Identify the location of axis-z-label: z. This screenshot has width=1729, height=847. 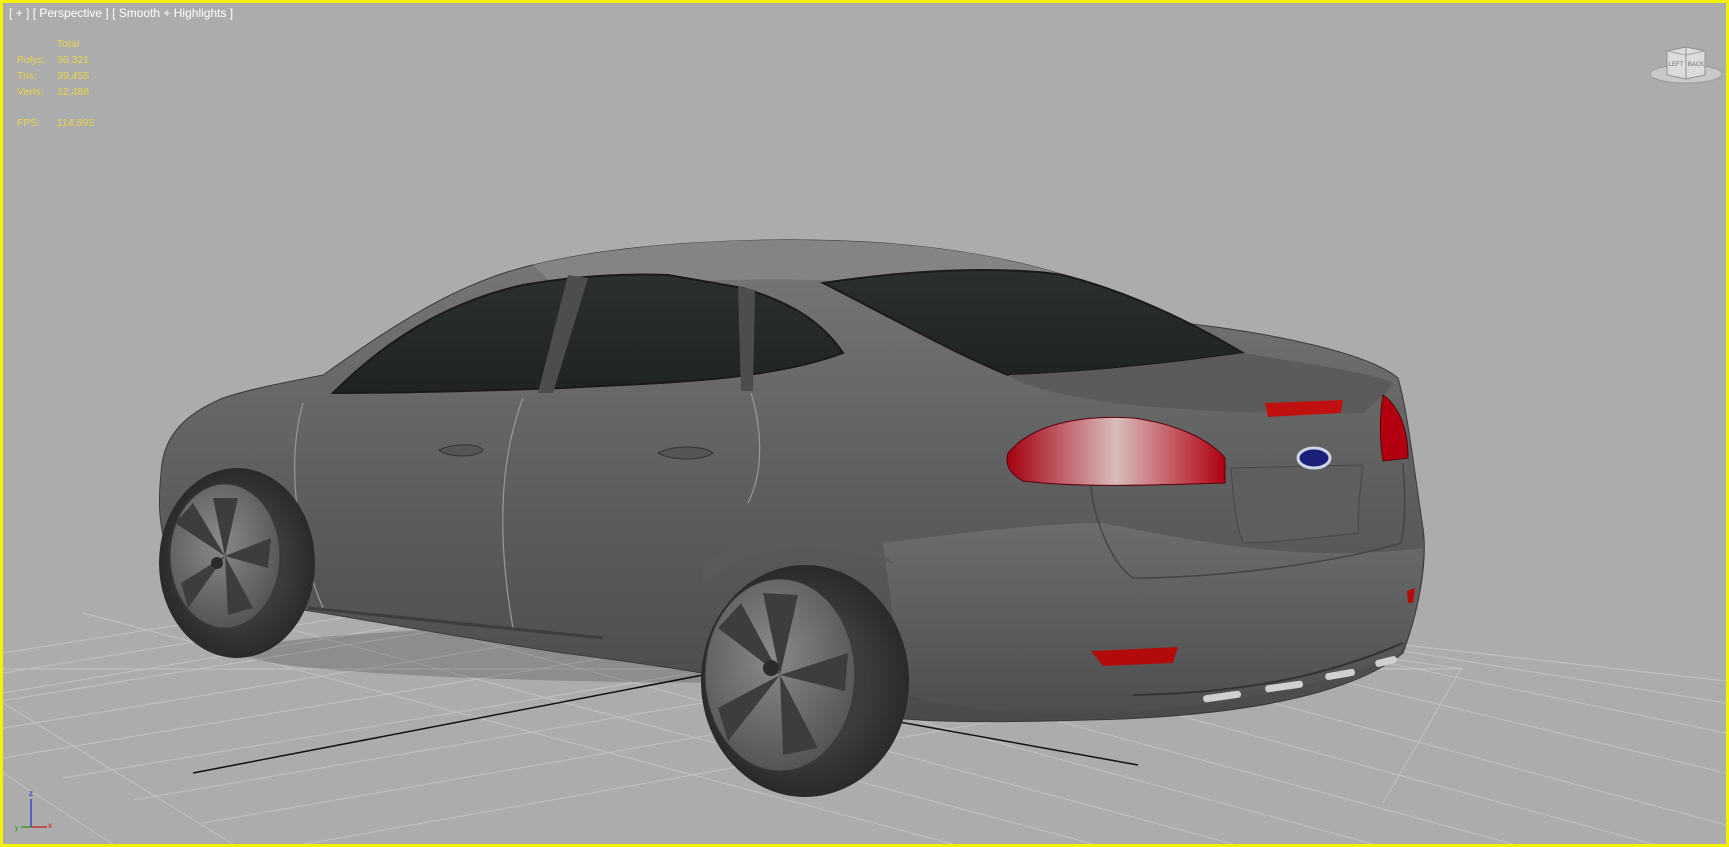
(31, 793).